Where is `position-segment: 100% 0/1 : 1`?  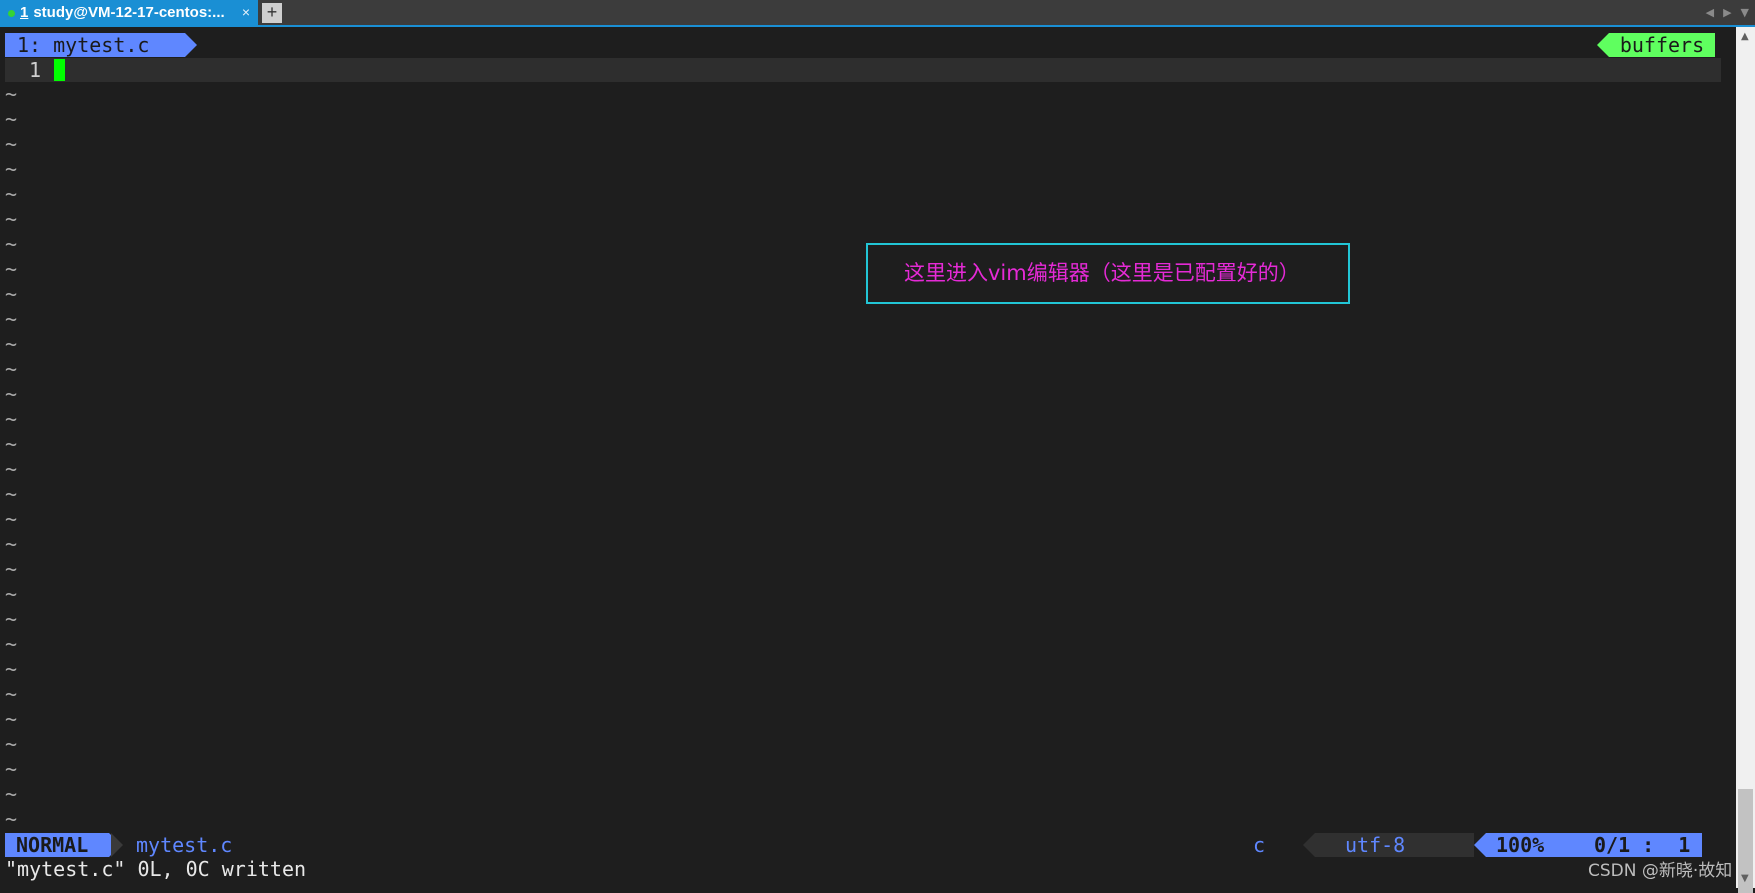 position-segment: 100% 0/1 : 1 is located at coordinates (1588, 845).